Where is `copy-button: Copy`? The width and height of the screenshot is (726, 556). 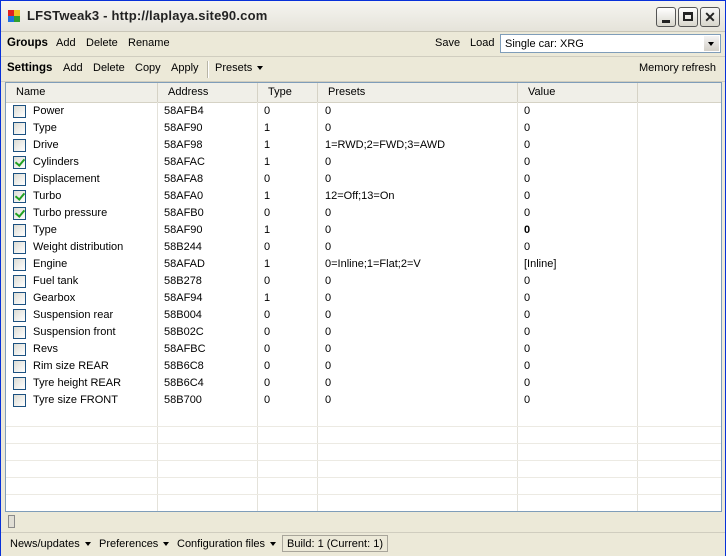 copy-button: Copy is located at coordinates (148, 68).